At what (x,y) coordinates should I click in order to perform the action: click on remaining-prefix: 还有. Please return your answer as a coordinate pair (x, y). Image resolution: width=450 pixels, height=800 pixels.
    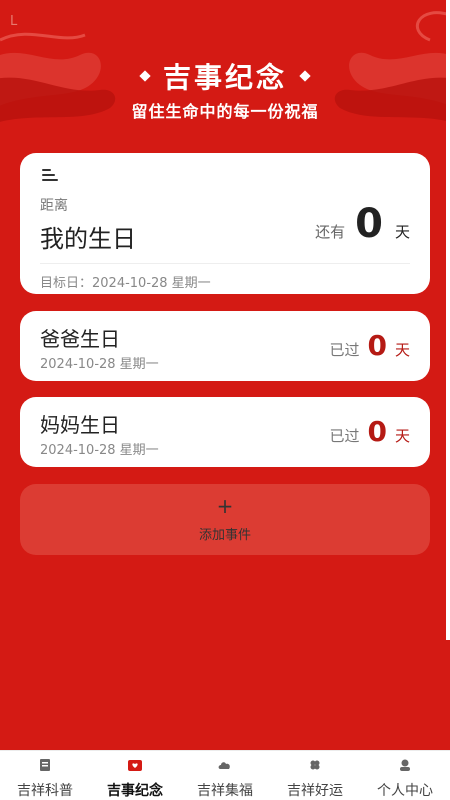
    Looking at the image, I should click on (330, 232).